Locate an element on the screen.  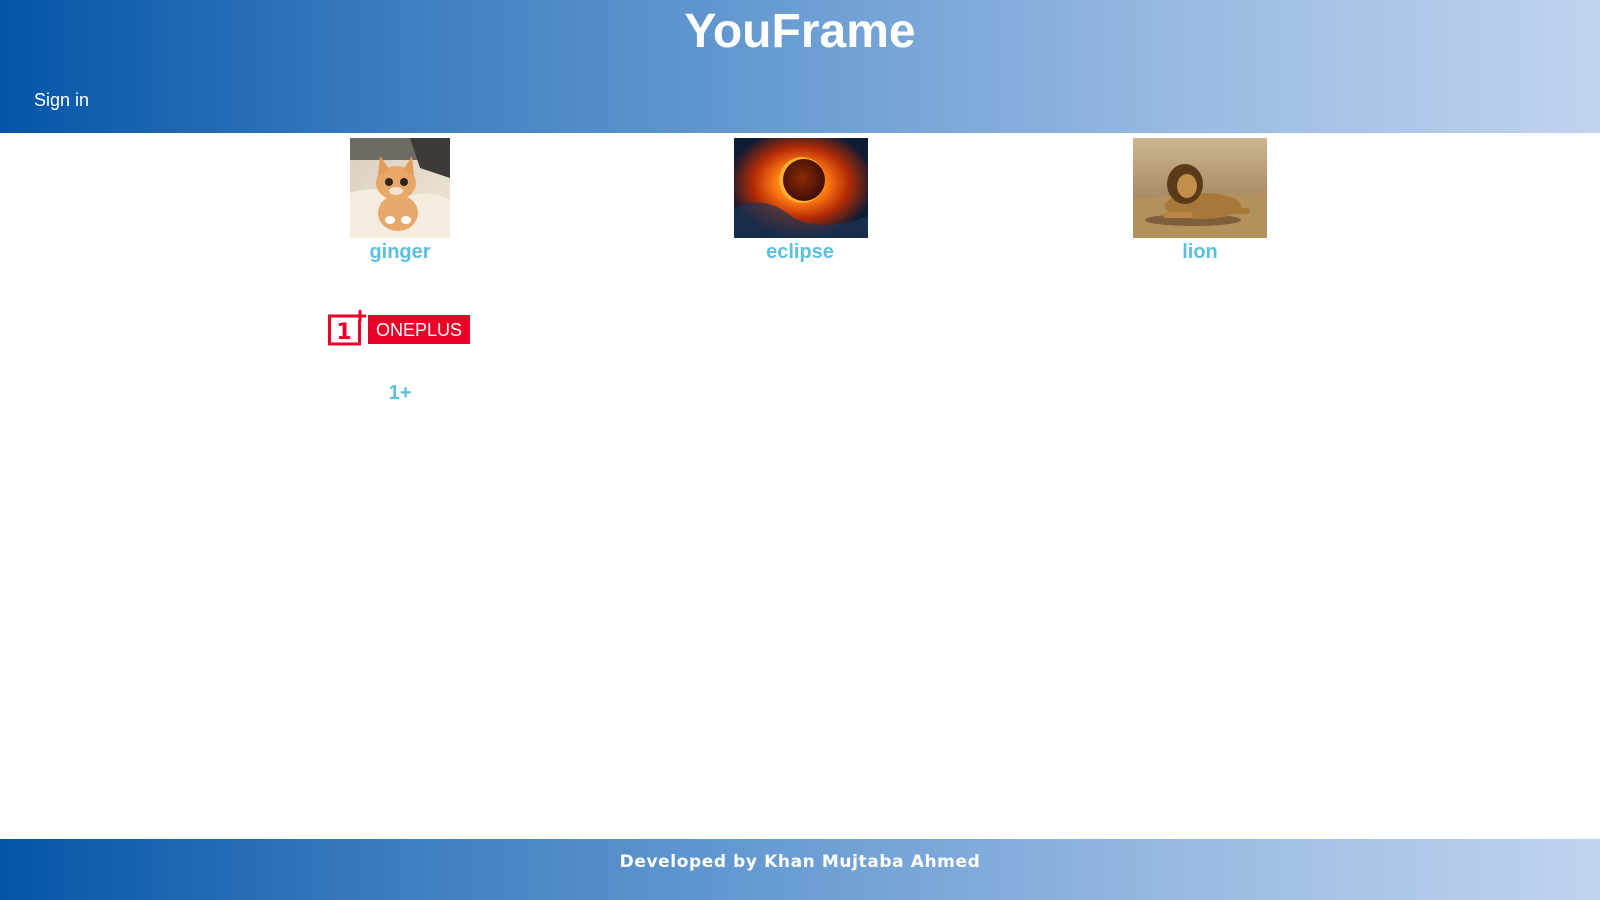
eclipse-image is located at coordinates (801, 188).